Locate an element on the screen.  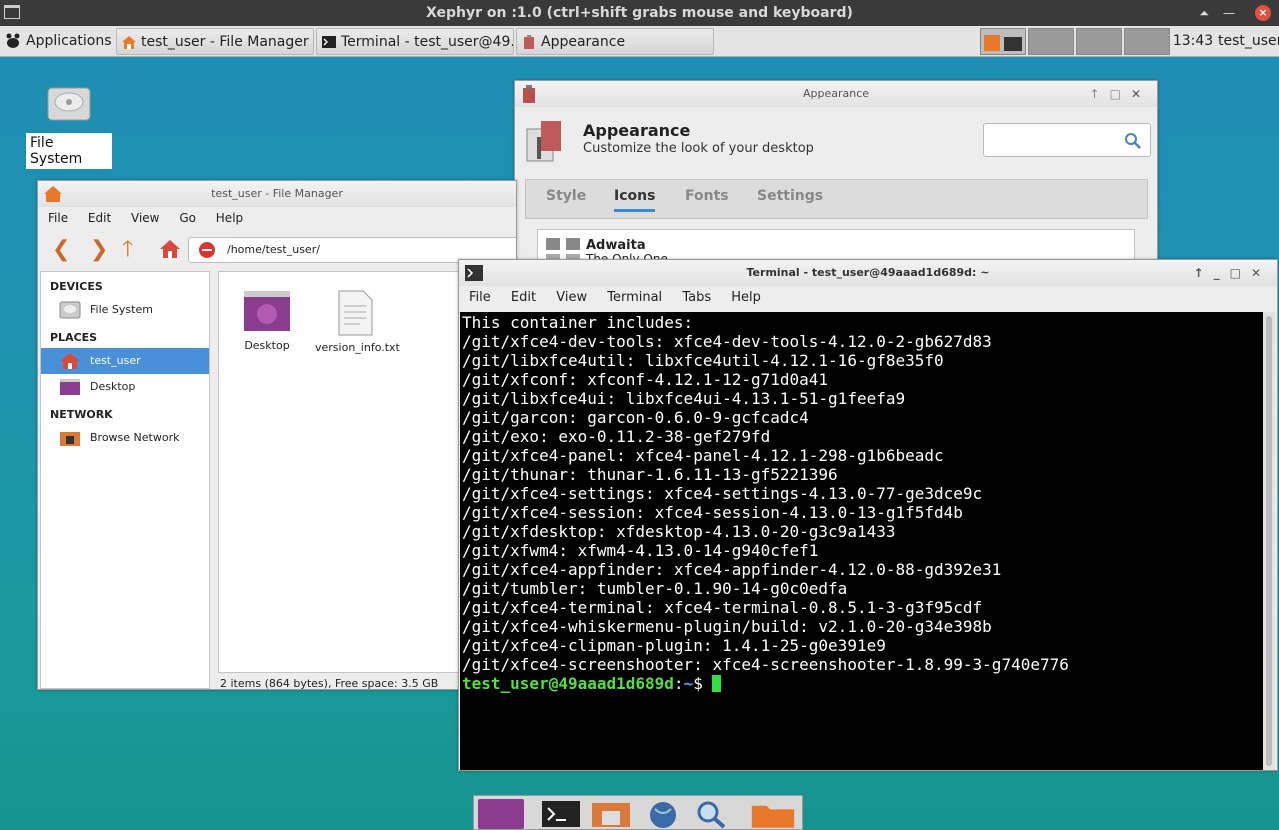
sidebar-header-places: PLACES is located at coordinates (74, 337).